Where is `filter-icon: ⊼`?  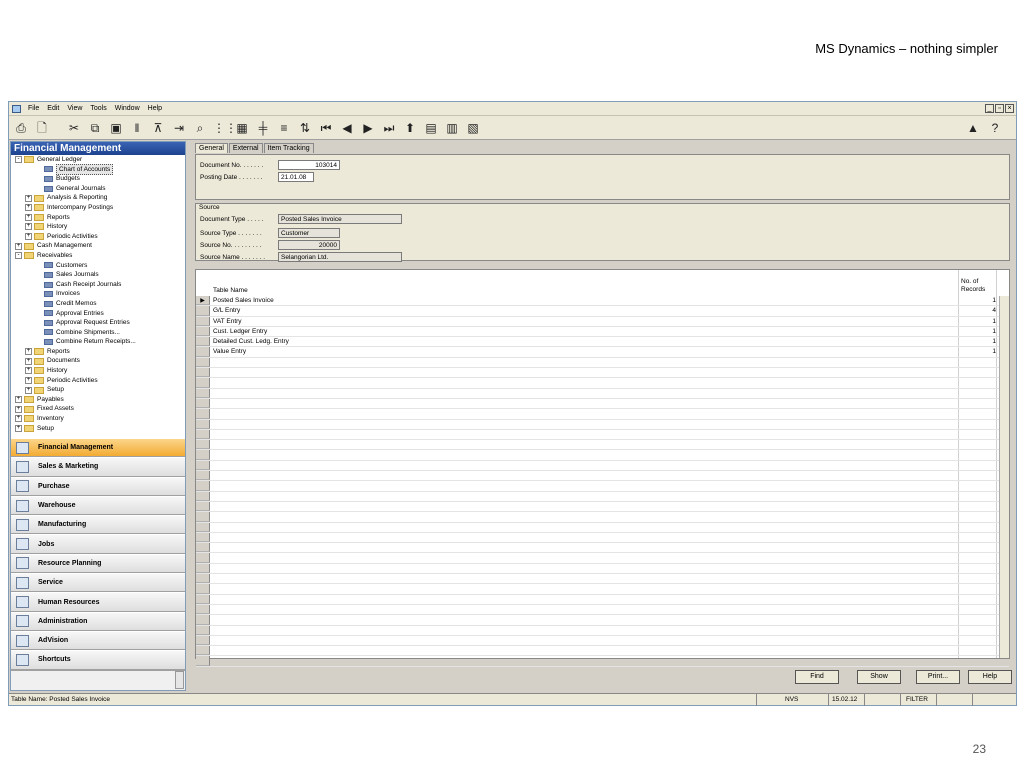 filter-icon: ⊼ is located at coordinates (158, 128).